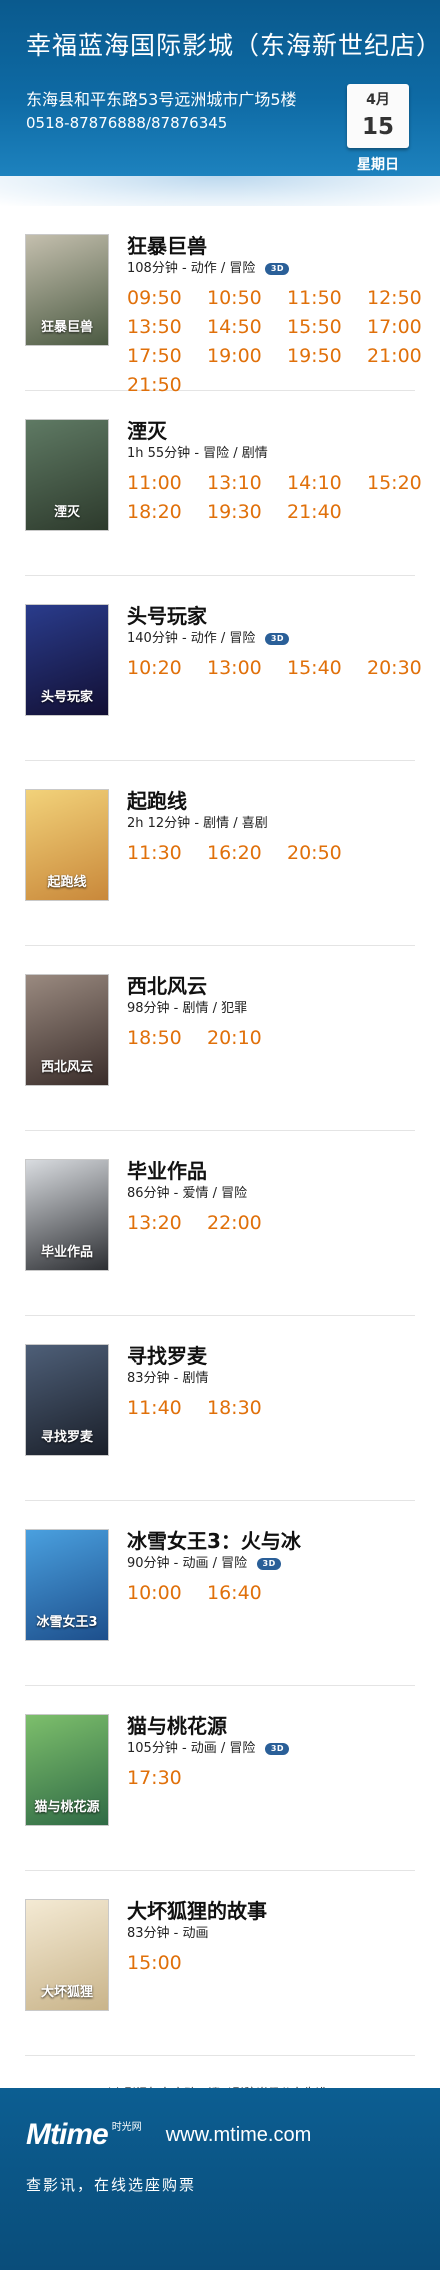  Describe the element at coordinates (271, 1171) in the screenshot. I see `movie-title: 毕业作品` at that location.